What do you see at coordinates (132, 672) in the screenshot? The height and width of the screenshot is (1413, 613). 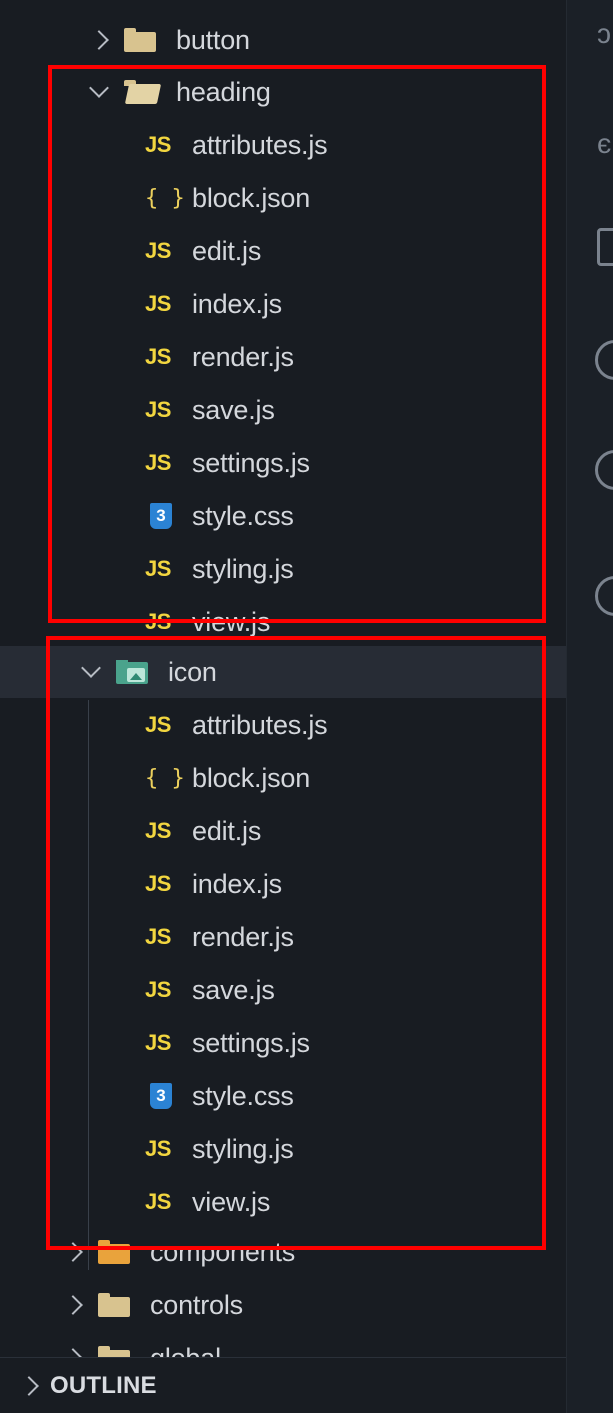 I see `image-folder-icon` at bounding box center [132, 672].